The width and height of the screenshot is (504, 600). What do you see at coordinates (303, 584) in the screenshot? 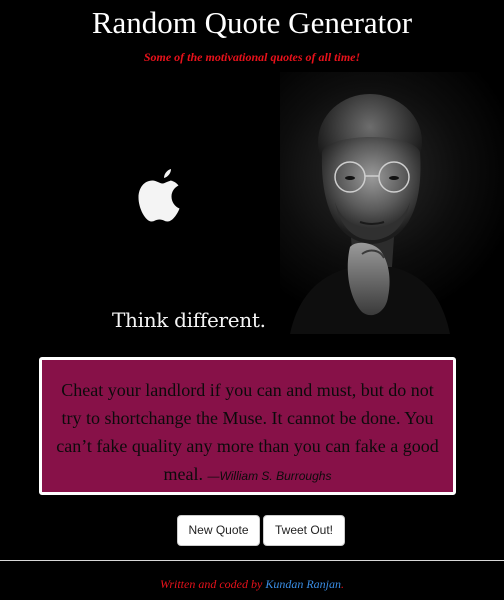
I see `author-link: Kundan Ranjan` at bounding box center [303, 584].